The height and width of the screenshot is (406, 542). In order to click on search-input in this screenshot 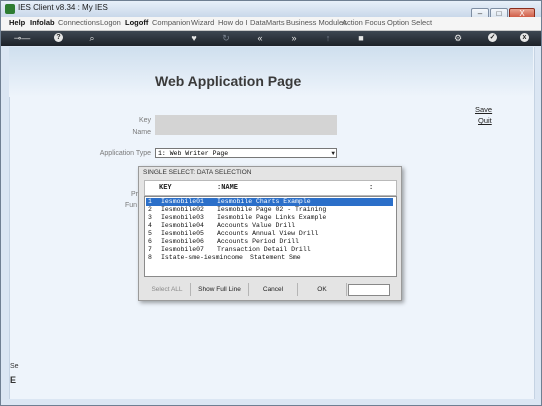, I will do `click(369, 290)`.